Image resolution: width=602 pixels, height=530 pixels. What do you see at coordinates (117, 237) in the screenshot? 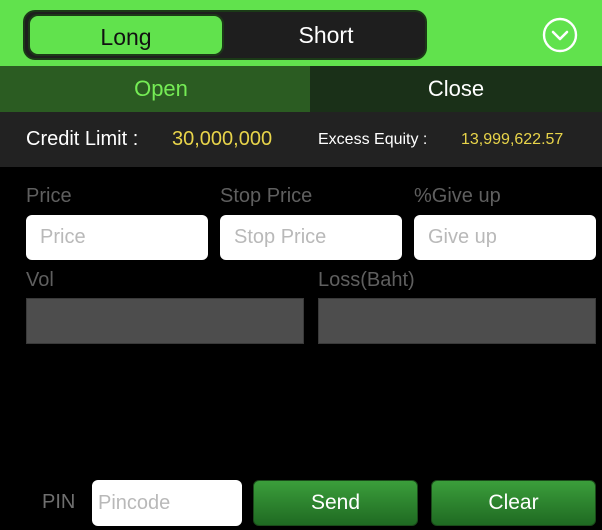
I see `price-input` at bounding box center [117, 237].